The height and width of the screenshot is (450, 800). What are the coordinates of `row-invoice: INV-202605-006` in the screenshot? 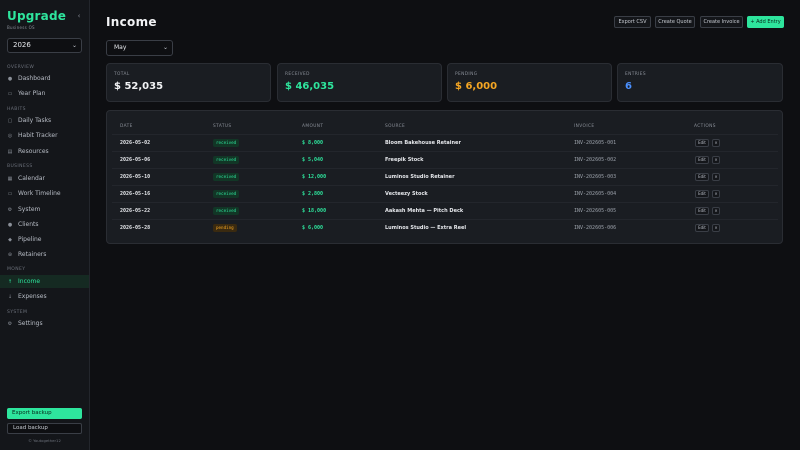 It's located at (595, 228).